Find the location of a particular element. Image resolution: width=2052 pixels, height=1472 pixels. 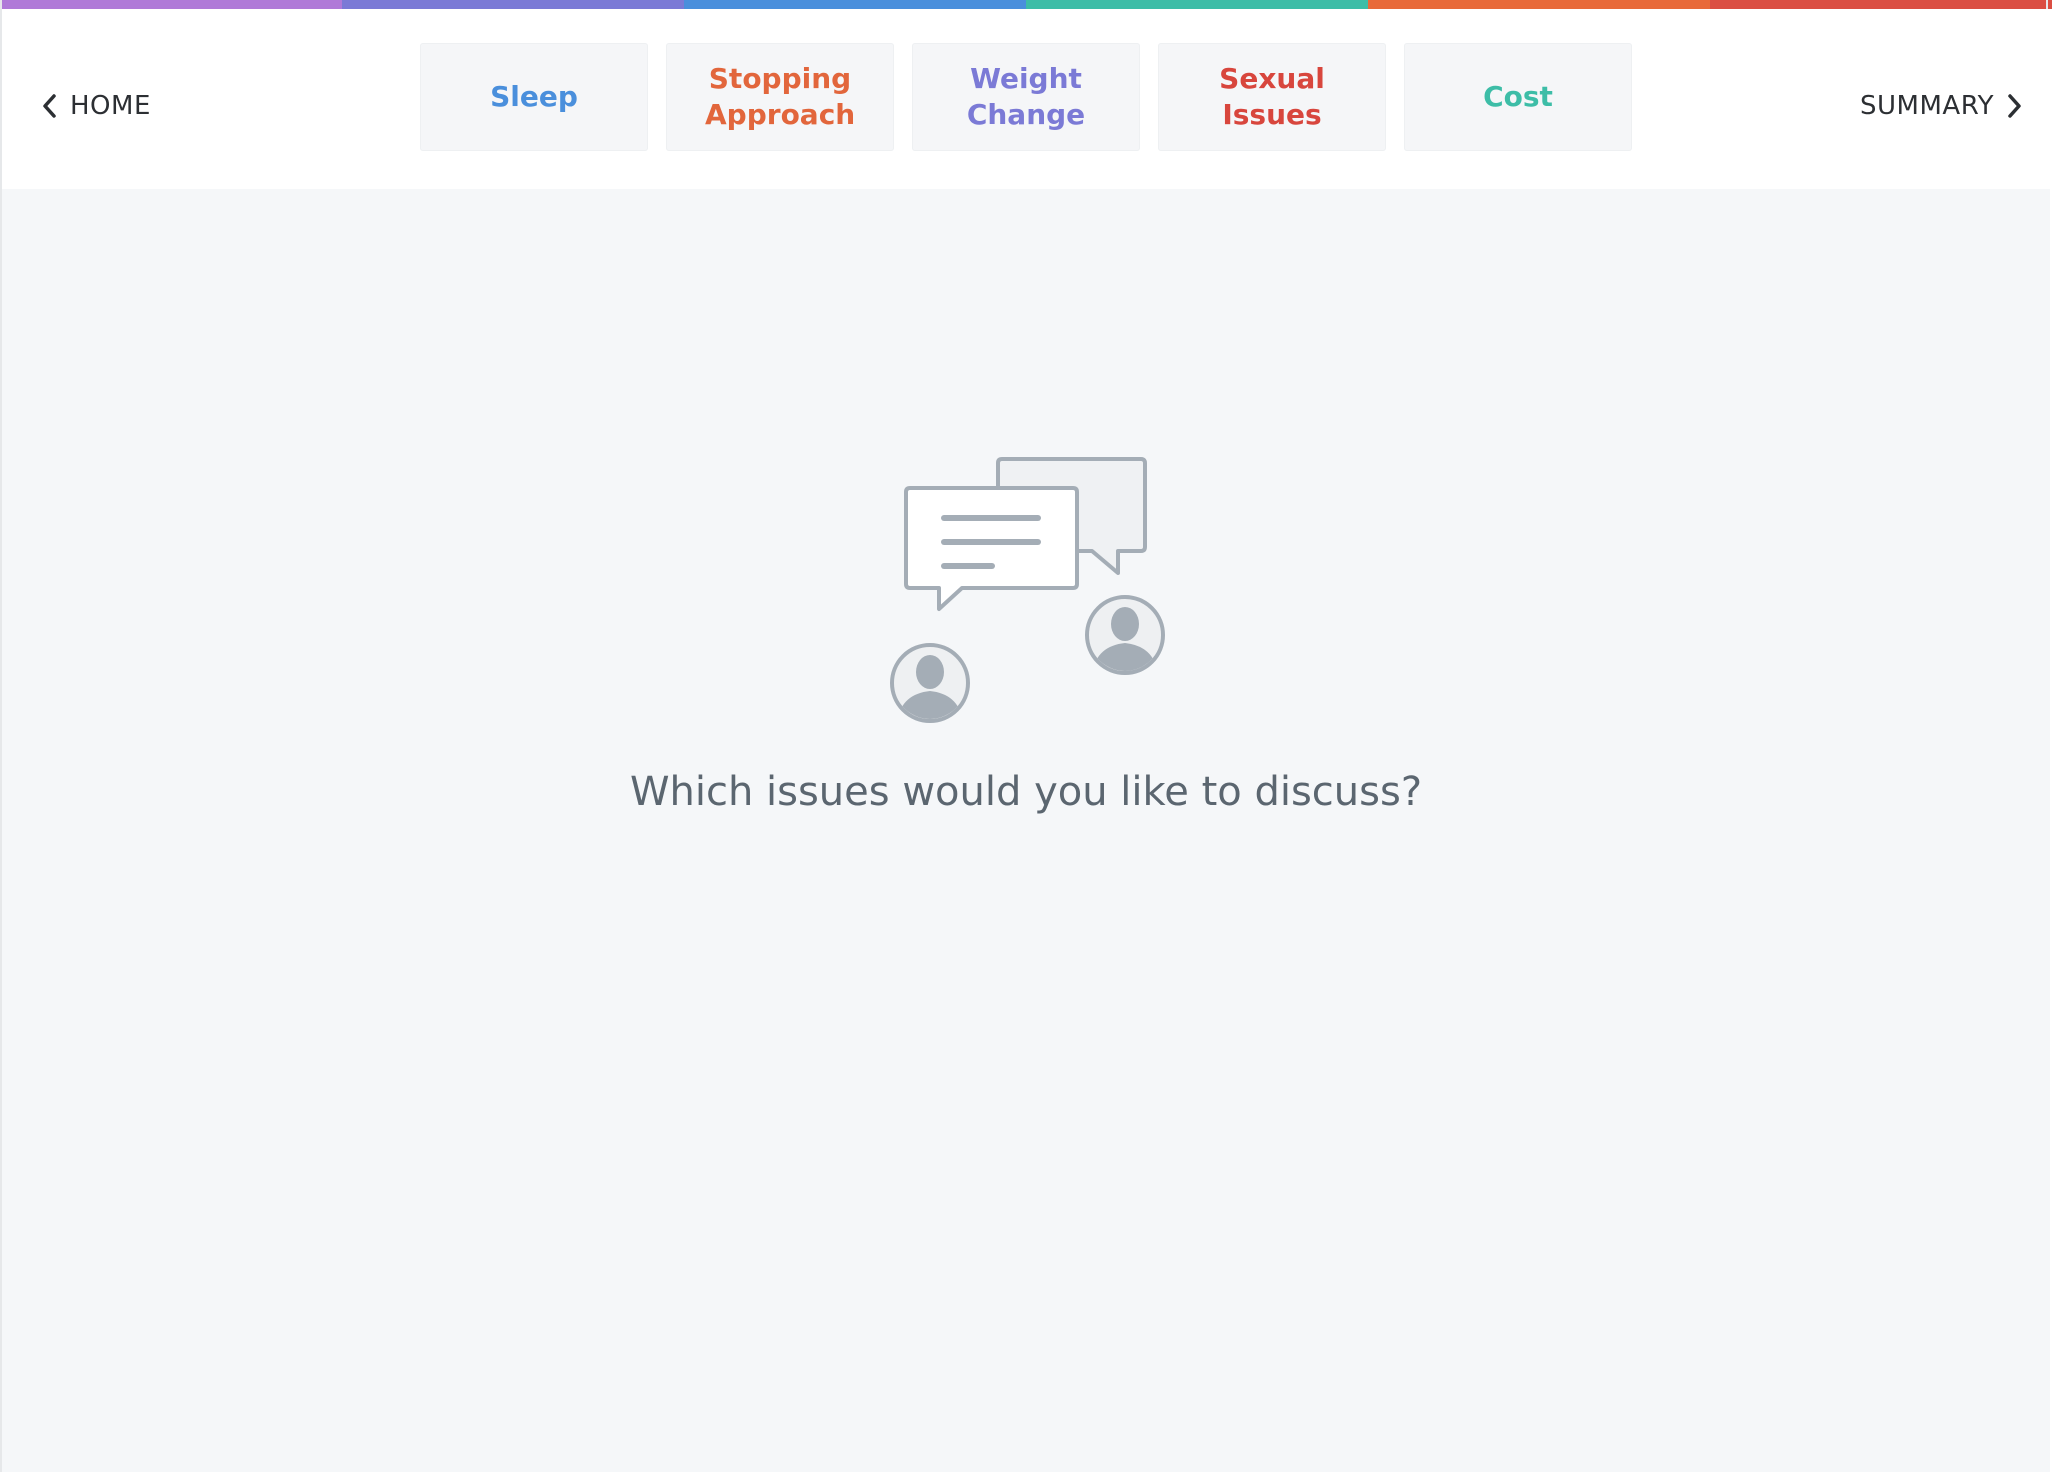

tab-label: Sexual Issues is located at coordinates (1272, 96).